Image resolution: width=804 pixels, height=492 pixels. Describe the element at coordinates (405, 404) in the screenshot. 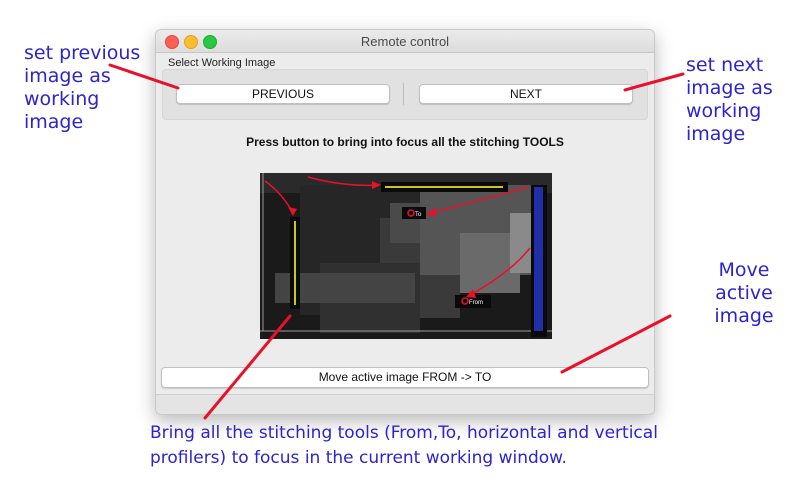

I see `status-bar` at that location.